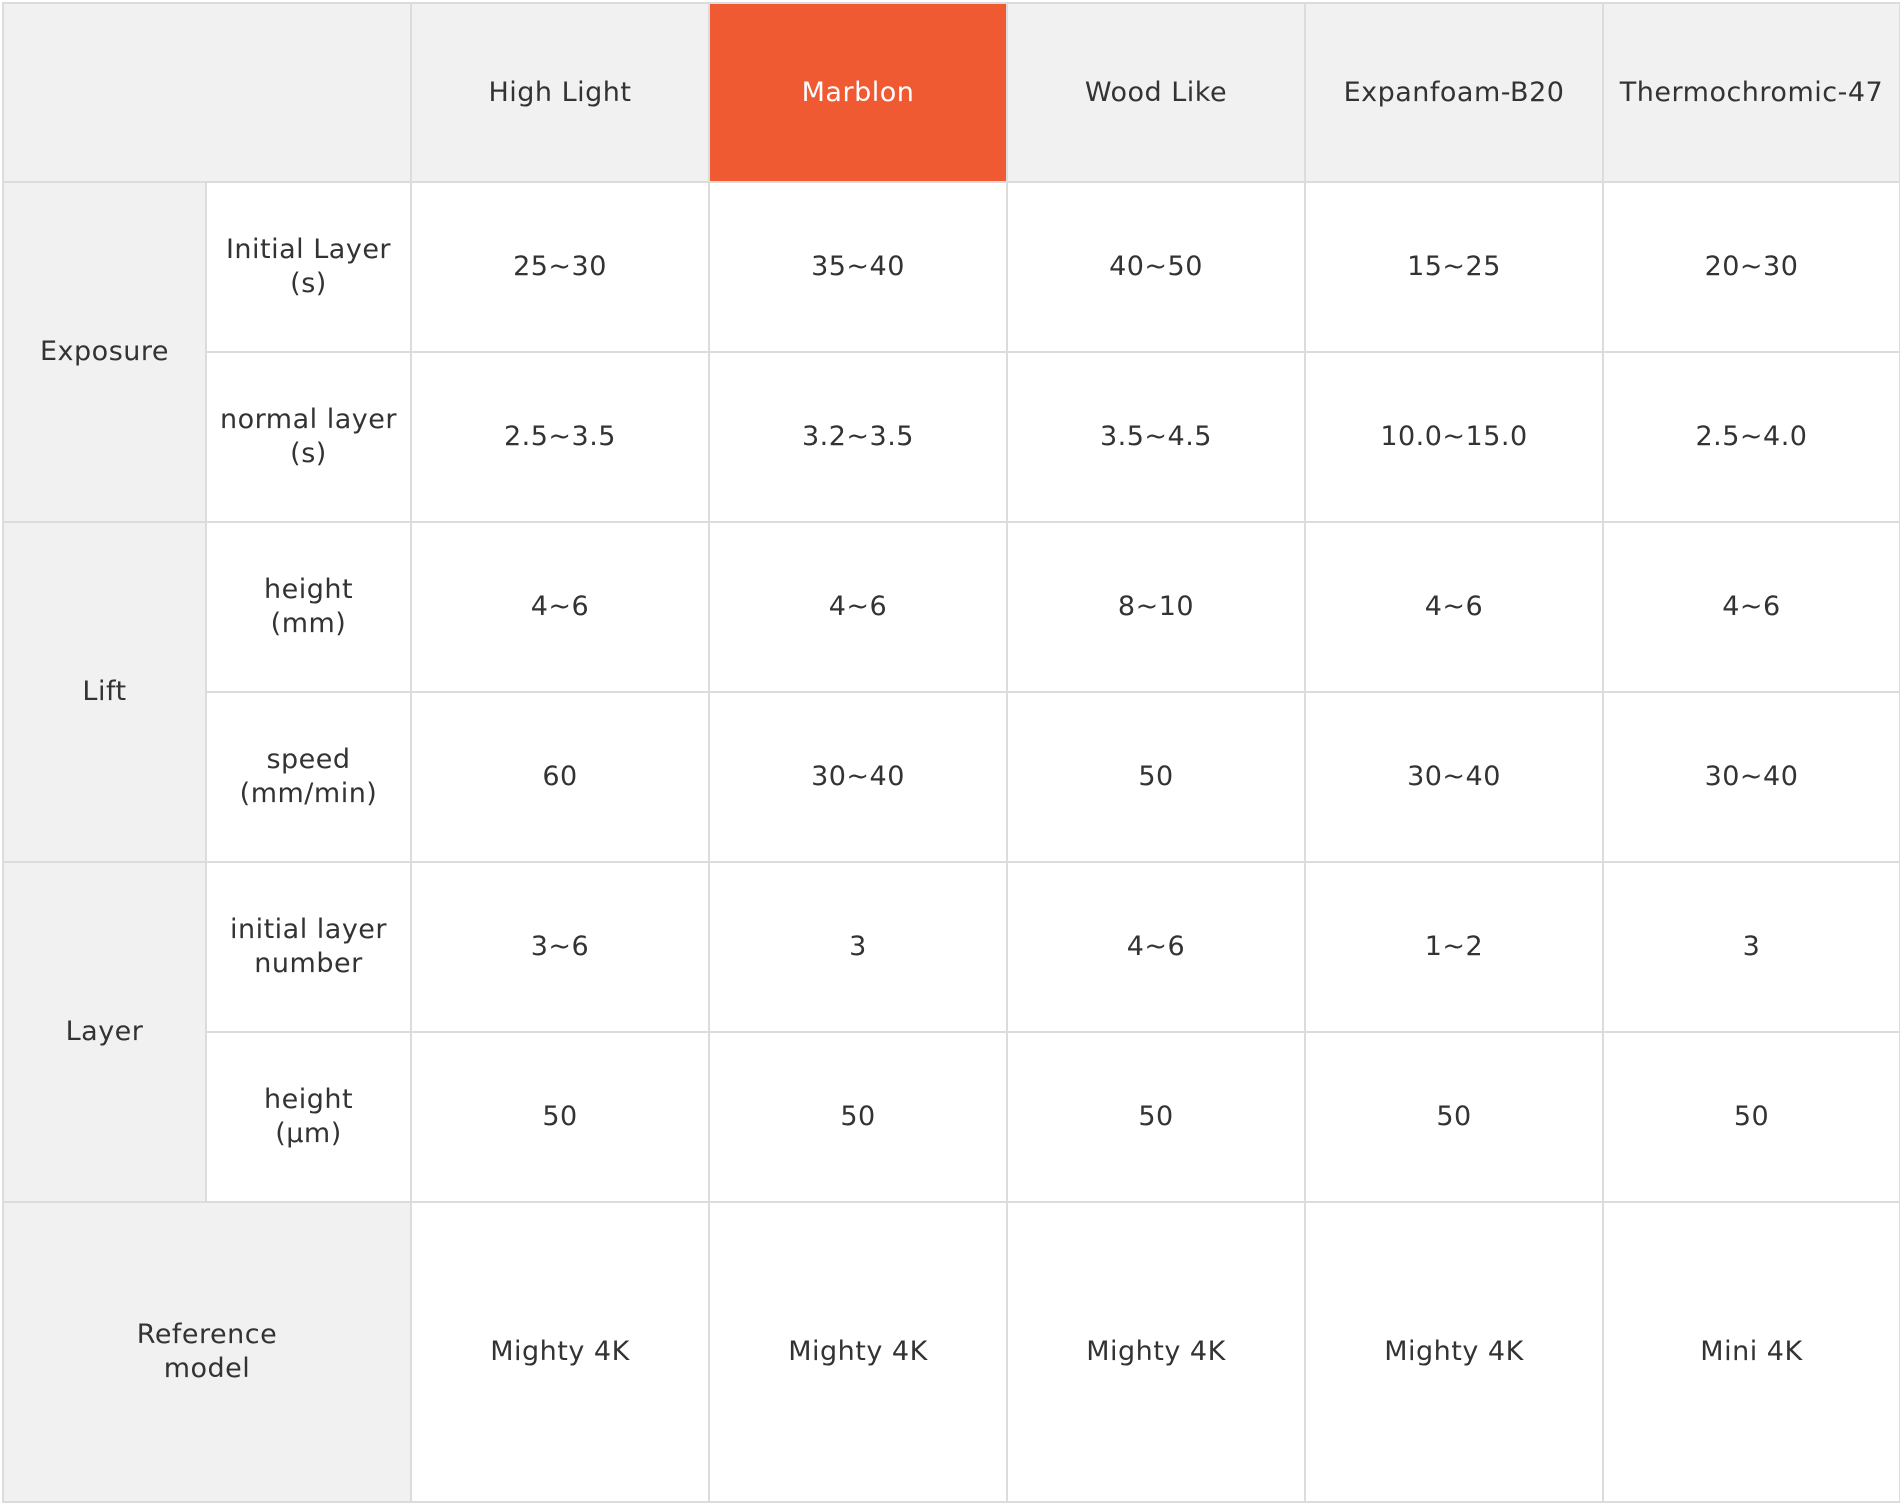 The width and height of the screenshot is (1900, 1503). I want to click on param-label: speed (mm/min), so click(308, 777).